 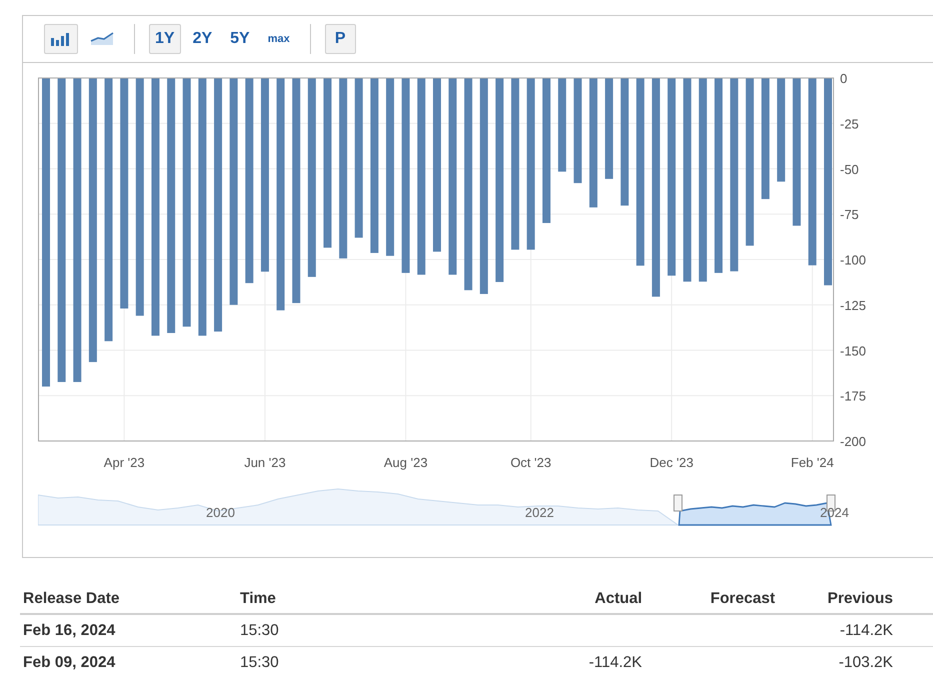 I want to click on range-tab: max, so click(x=279, y=39).